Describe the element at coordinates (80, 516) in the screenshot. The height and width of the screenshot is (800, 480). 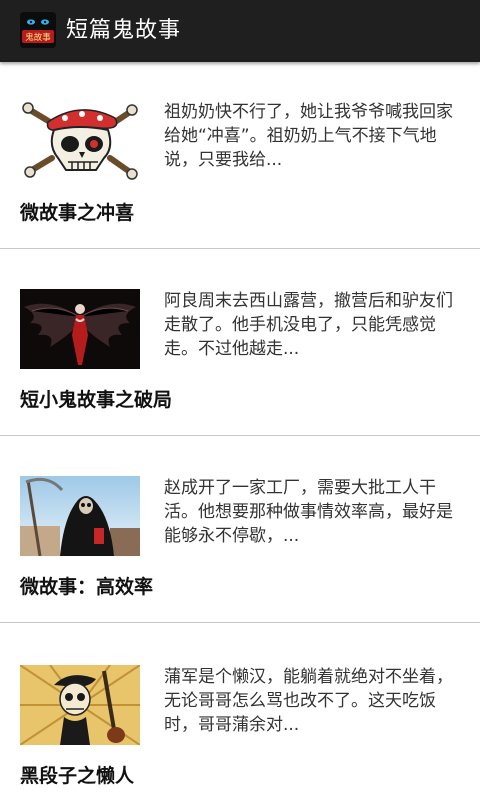
I see `grim-reaper-thumbnail` at that location.